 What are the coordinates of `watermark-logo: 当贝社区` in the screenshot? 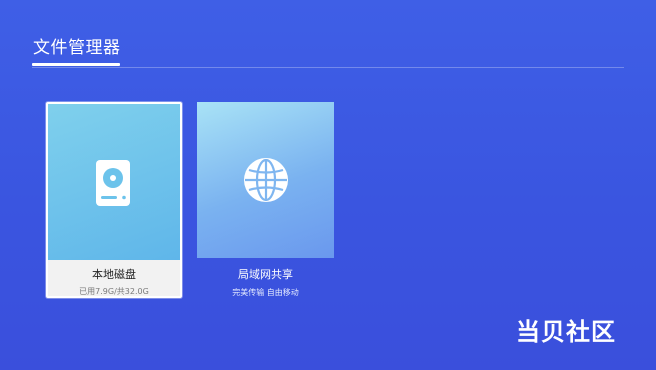 It's located at (566, 332).